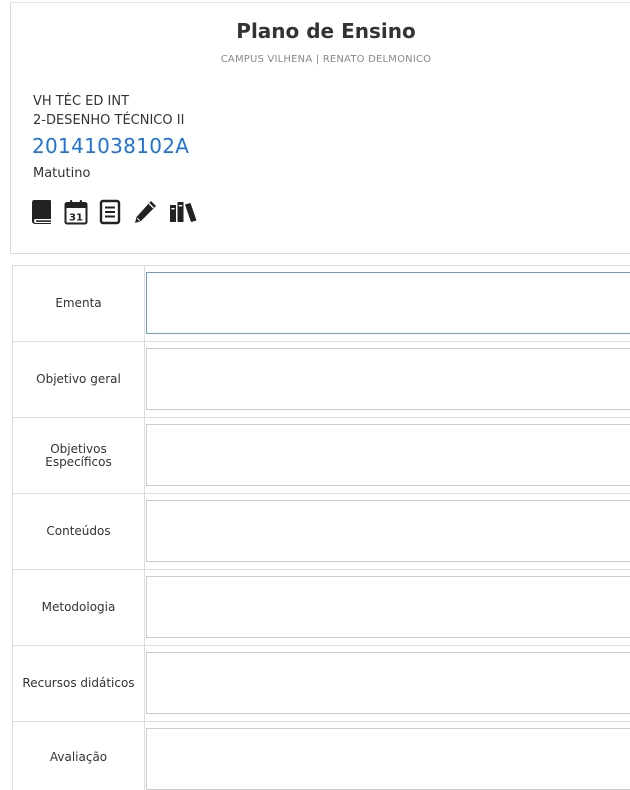 This screenshot has width=630, height=790. What do you see at coordinates (326, 59) in the screenshot?
I see `page-subtitle: CAMPUS VILHENA | RENATO DELMONICO` at bounding box center [326, 59].